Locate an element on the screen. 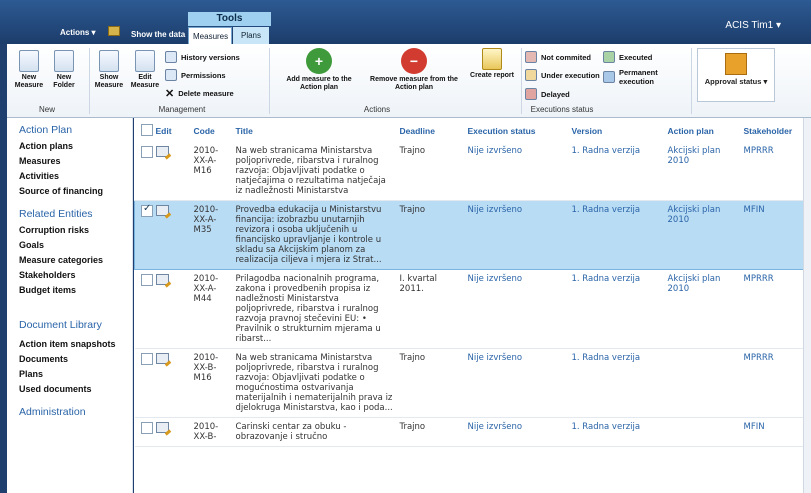 The height and width of the screenshot is (493, 811). create-report-button: Create report is located at coordinates (492, 64).